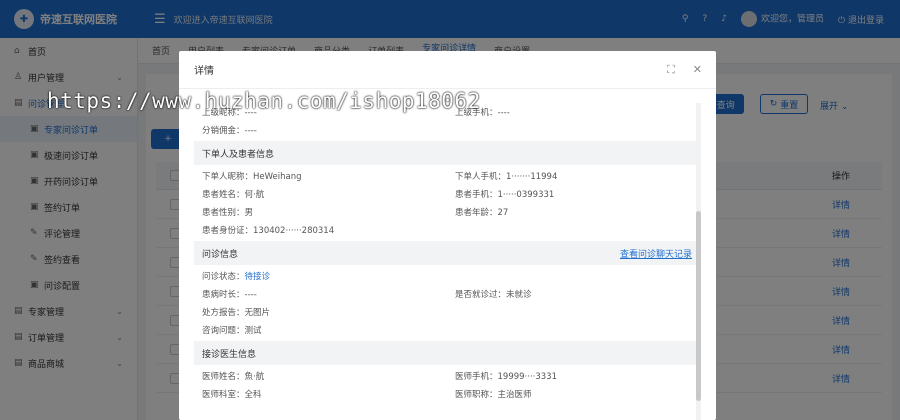 This screenshot has height=420, width=900. What do you see at coordinates (447, 253) in the screenshot?
I see `section-header: 问诊信息 查看问诊聊天记录` at bounding box center [447, 253].